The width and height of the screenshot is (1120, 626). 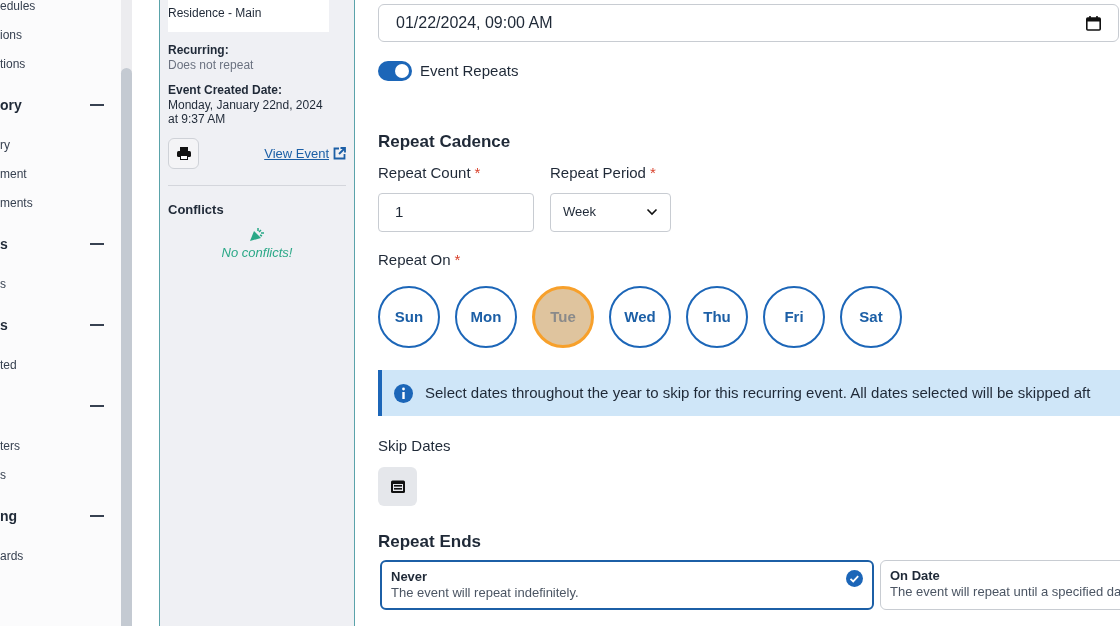 I want to click on option-description: The event will repeat indefinitely., so click(x=485, y=593).